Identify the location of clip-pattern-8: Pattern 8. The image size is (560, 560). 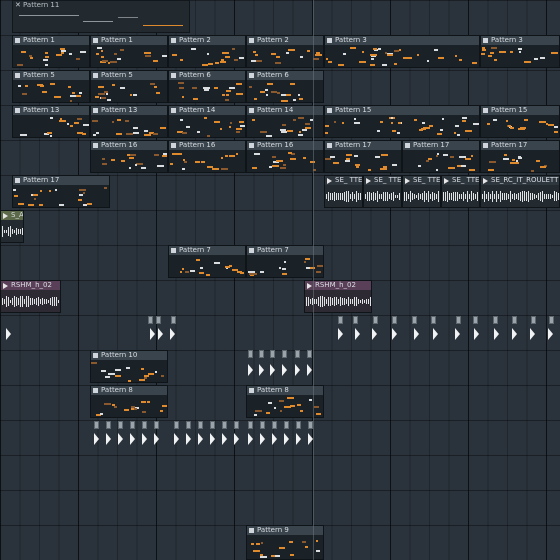
(129, 401).